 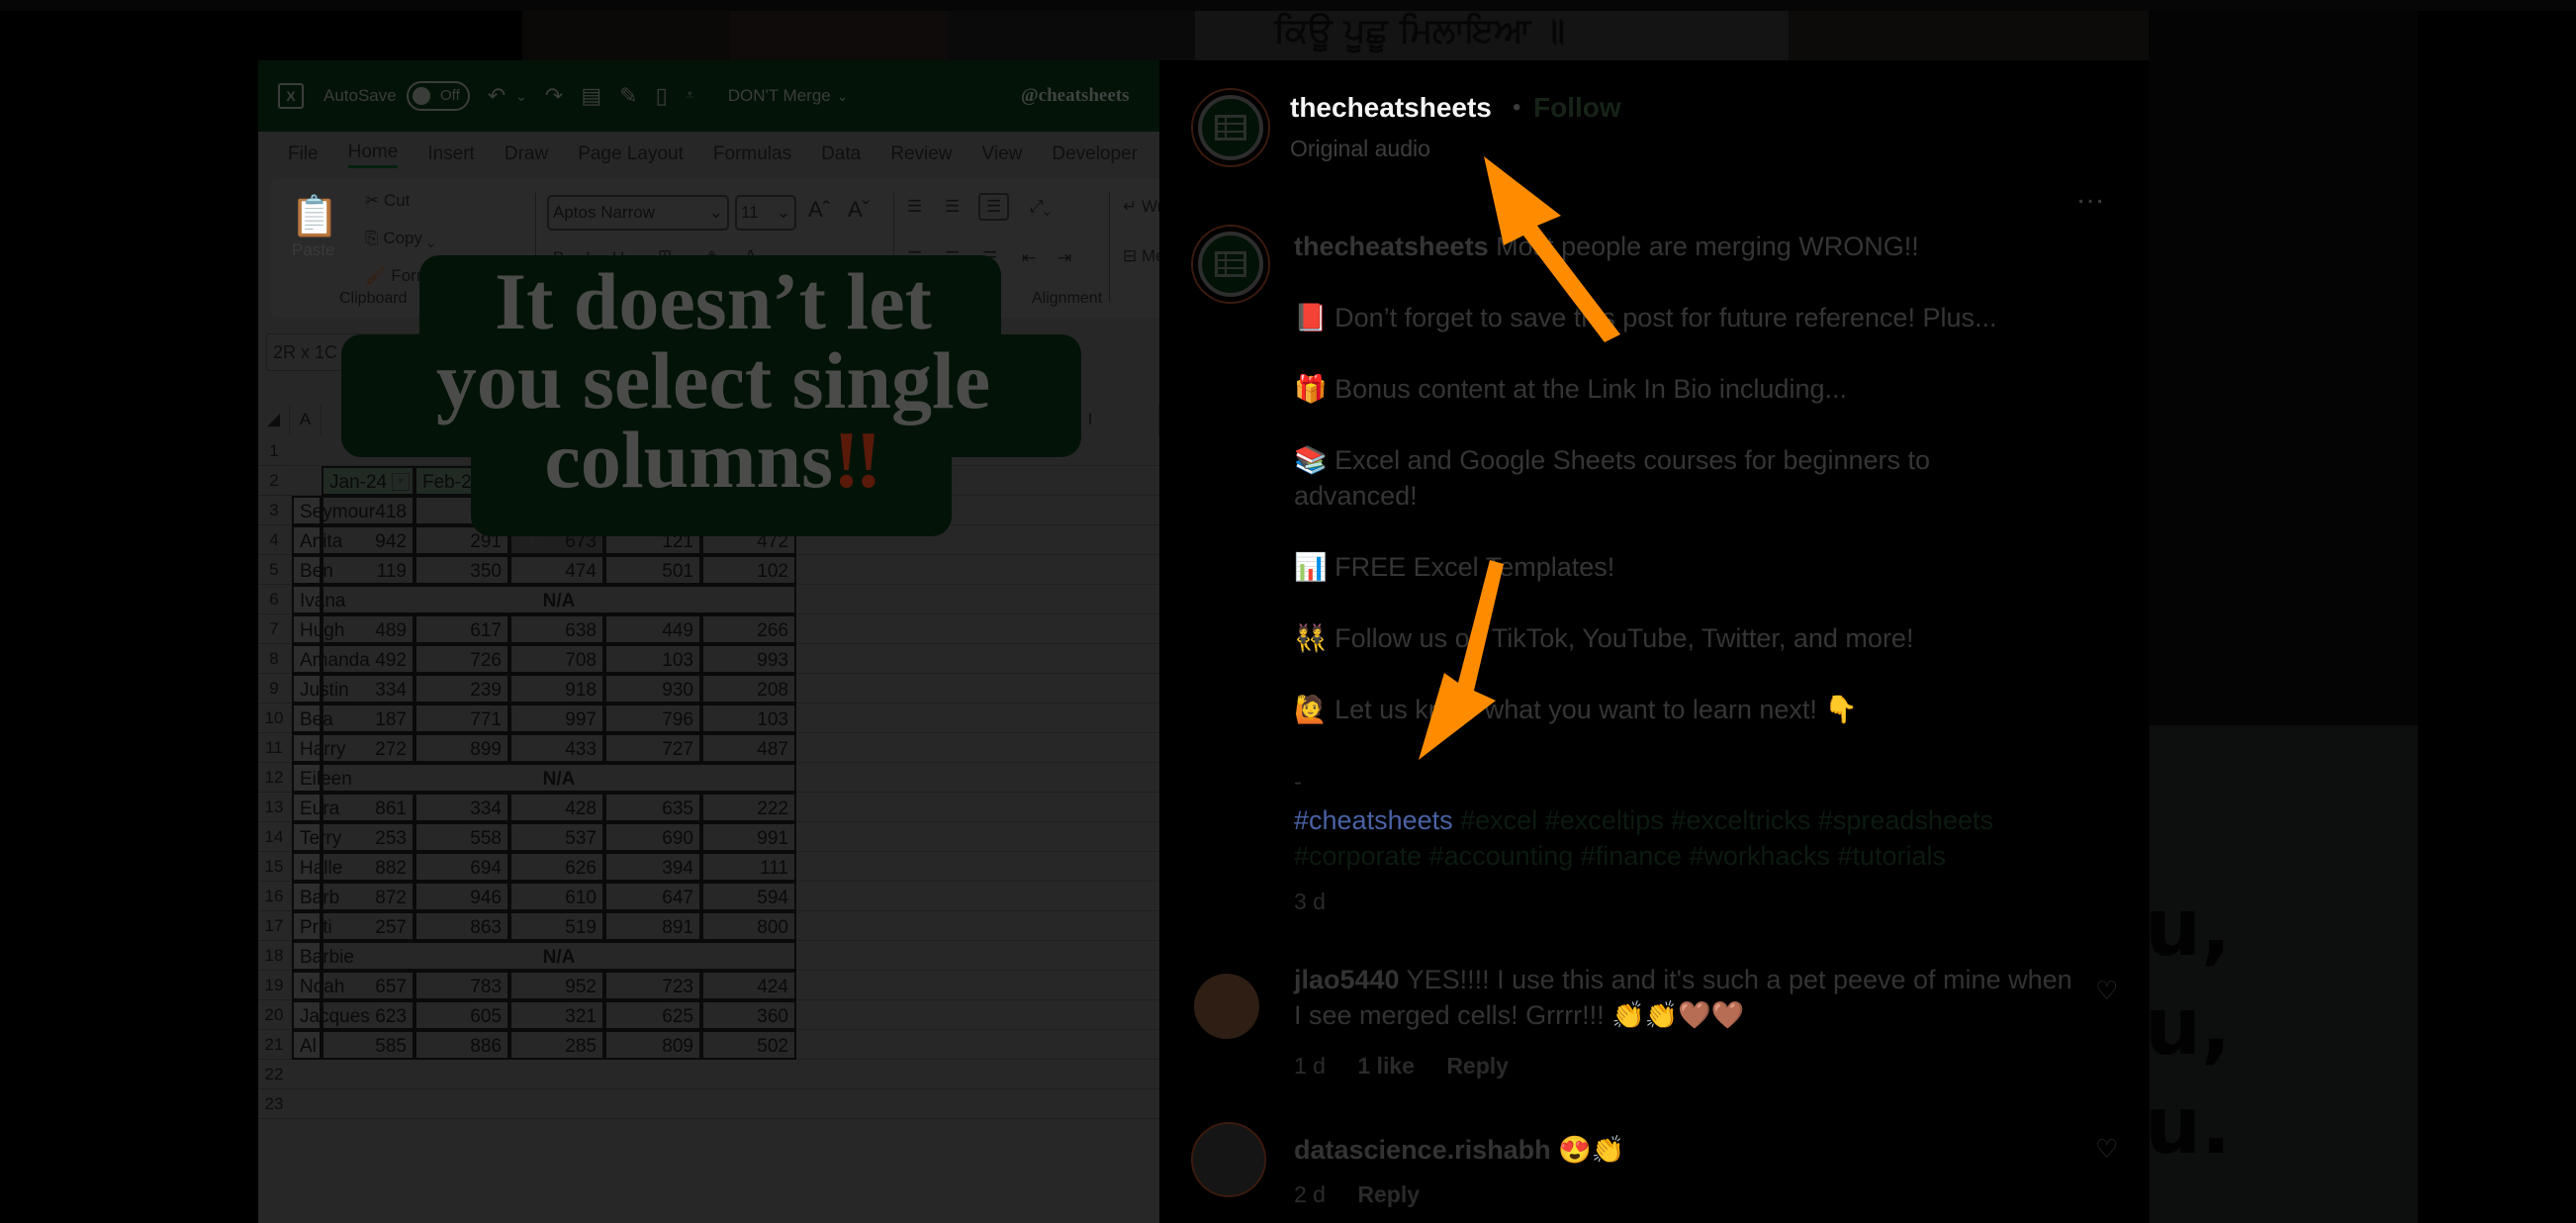 I want to click on name-cell: Al, so click(x=307, y=1045).